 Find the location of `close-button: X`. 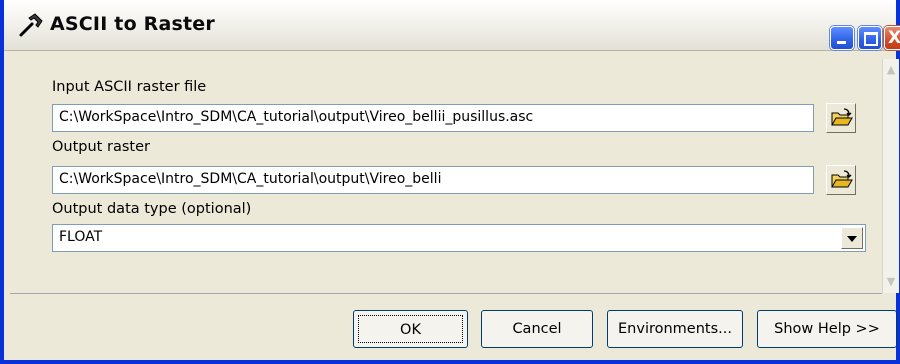

close-button: X is located at coordinates (892, 38).